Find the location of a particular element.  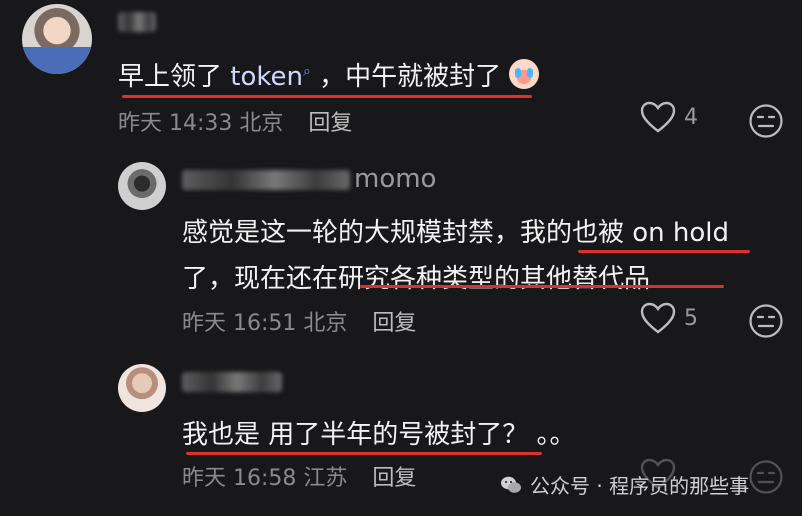

like-count: 4 is located at coordinates (691, 117).